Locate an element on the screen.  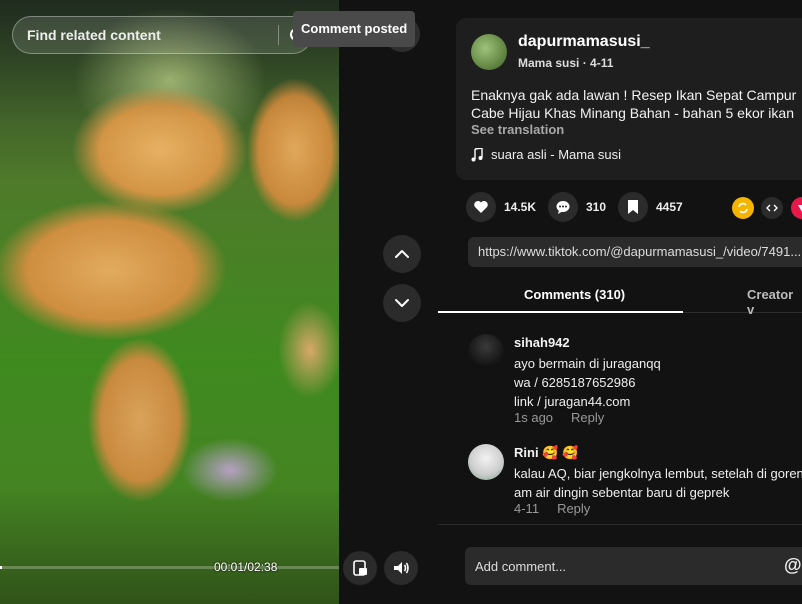
comment-posted-toast: Comment posted is located at coordinates (354, 29).